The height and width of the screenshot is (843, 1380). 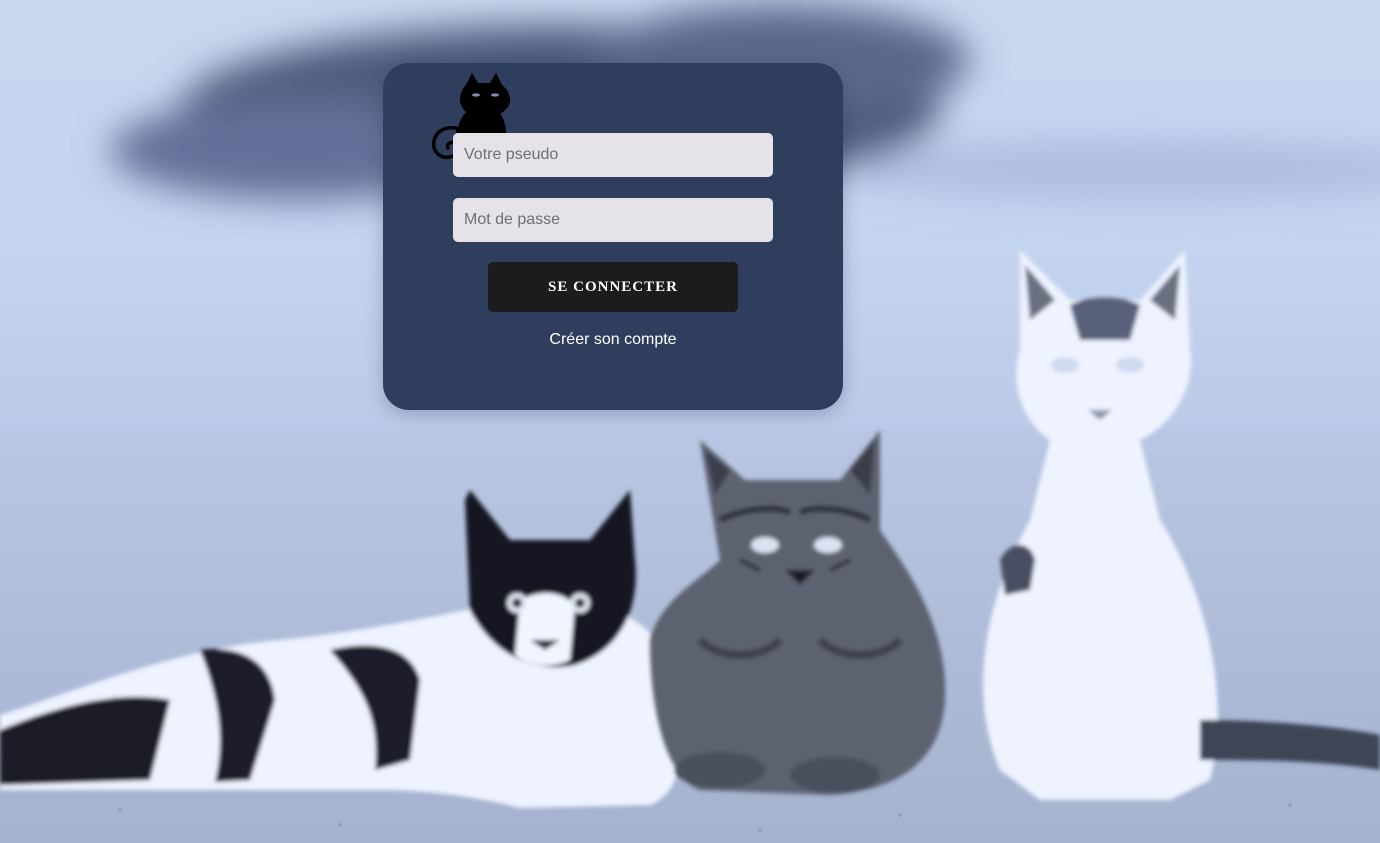 I want to click on username-input, so click(x=613, y=155).